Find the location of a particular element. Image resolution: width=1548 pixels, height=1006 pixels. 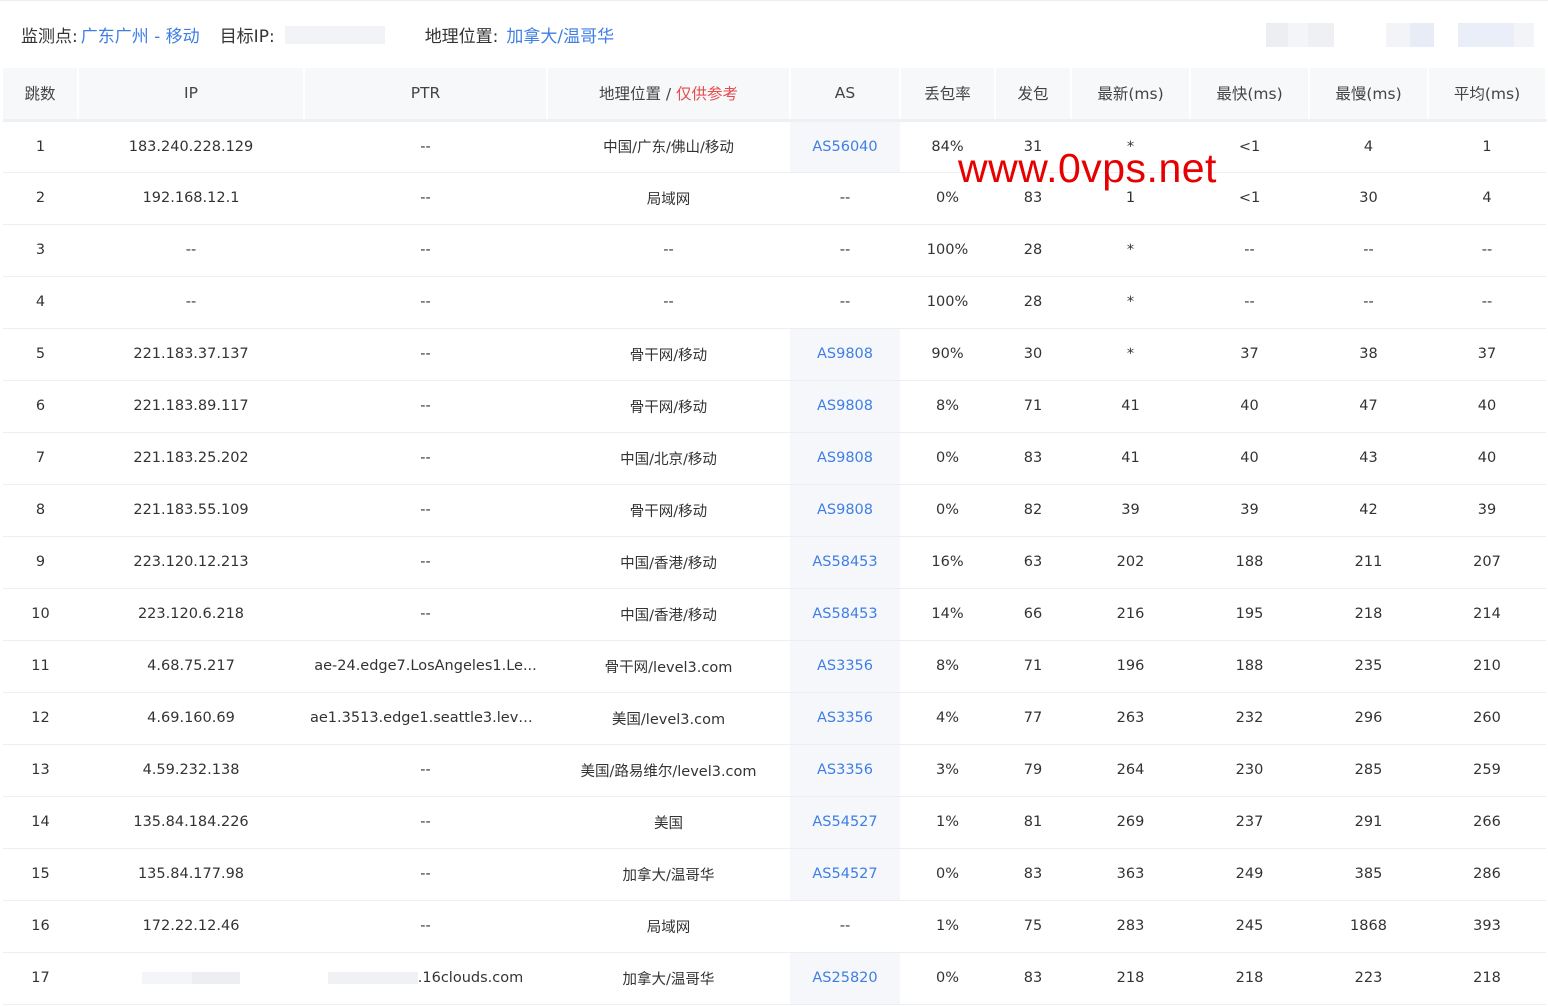

cell-sent: 71 is located at coordinates (1033, 406).